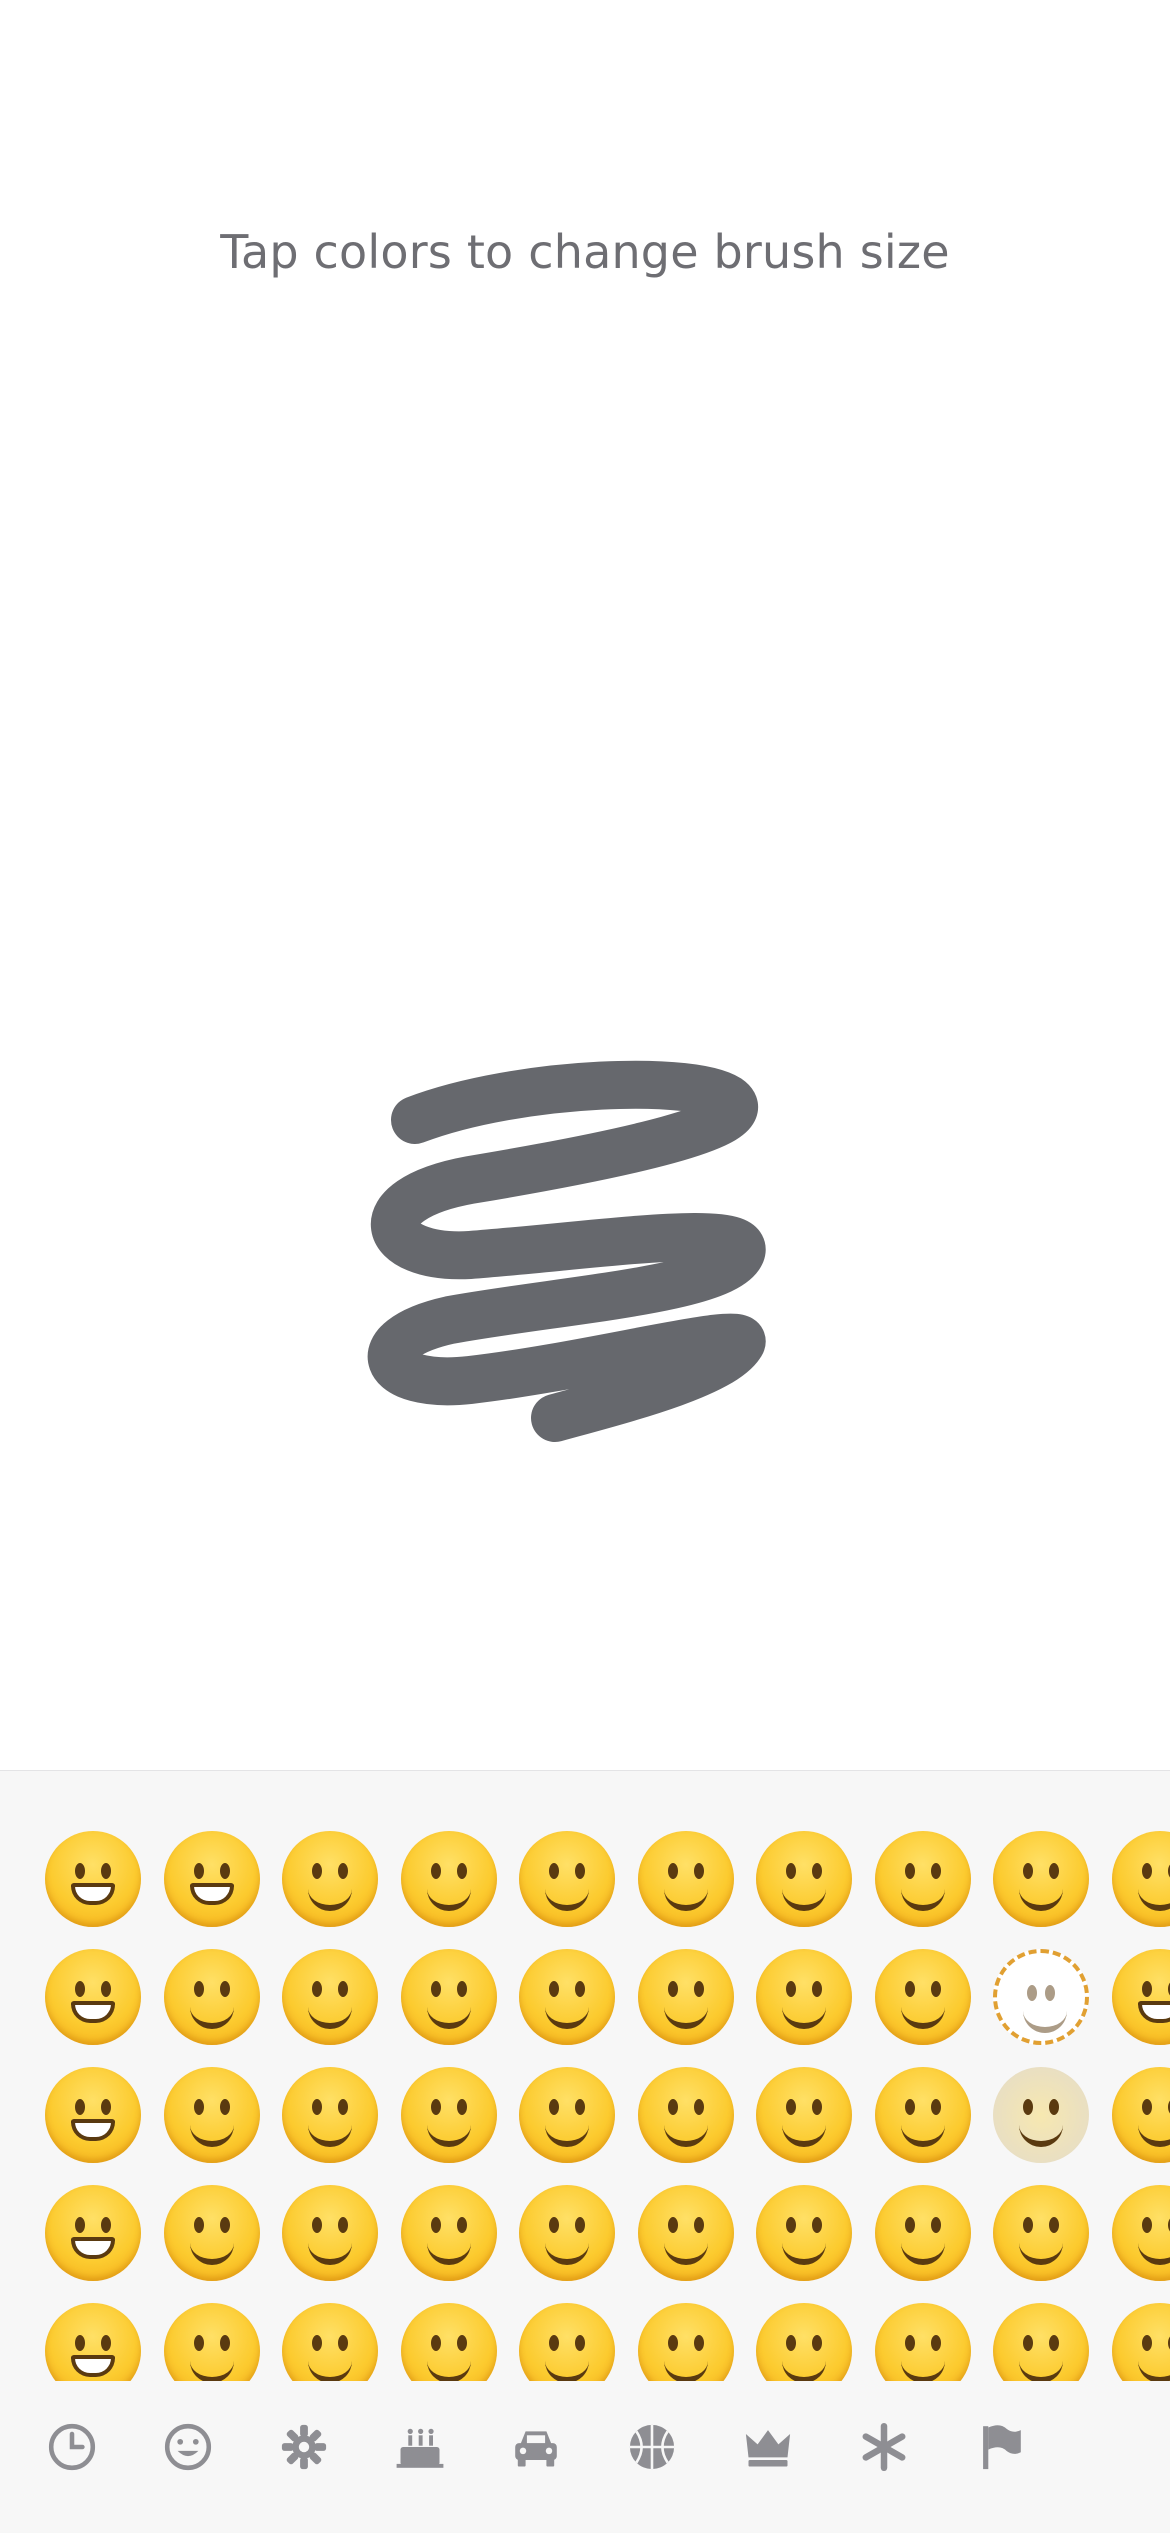 This screenshot has width=1170, height=2533. What do you see at coordinates (212, 1997) in the screenshot?
I see `rofl-face` at bounding box center [212, 1997].